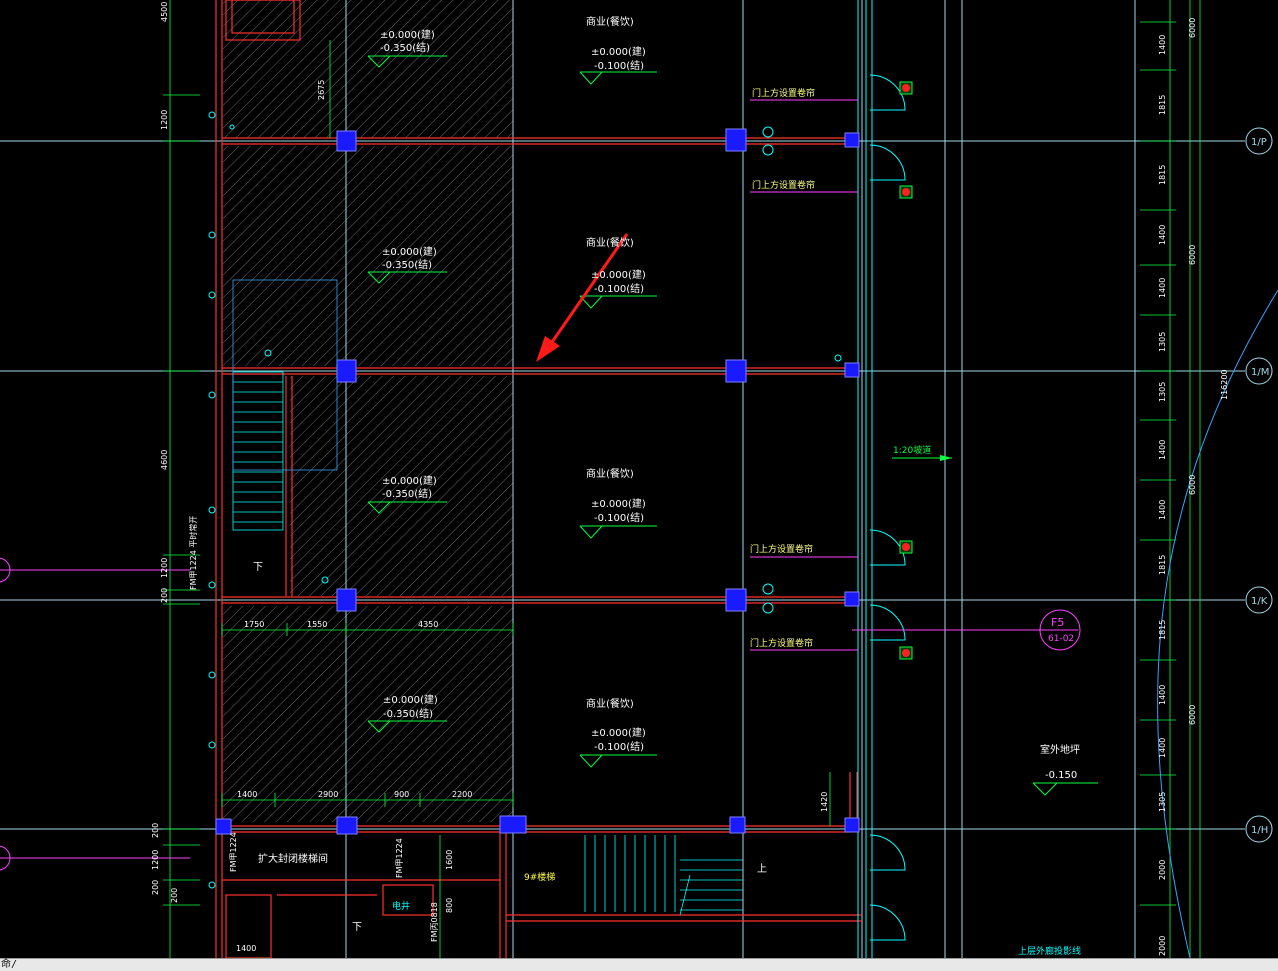  What do you see at coordinates (1162, 288) in the screenshot?
I see `dim-right-1400c: 1400` at bounding box center [1162, 288].